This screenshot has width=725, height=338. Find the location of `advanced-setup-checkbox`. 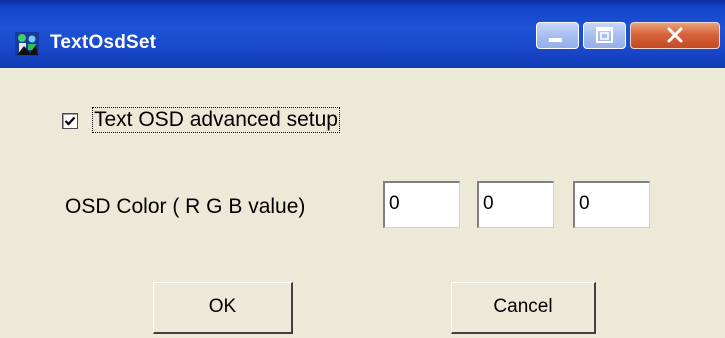

advanced-setup-checkbox is located at coordinates (70, 121).